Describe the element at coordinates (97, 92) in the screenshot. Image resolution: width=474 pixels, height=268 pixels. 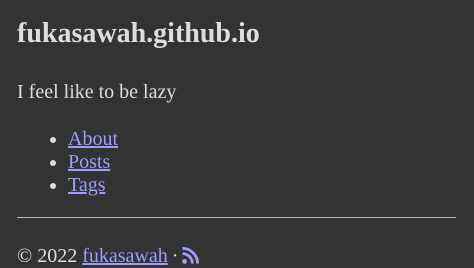
I see `site-tagline: I feel like to be lazy` at that location.